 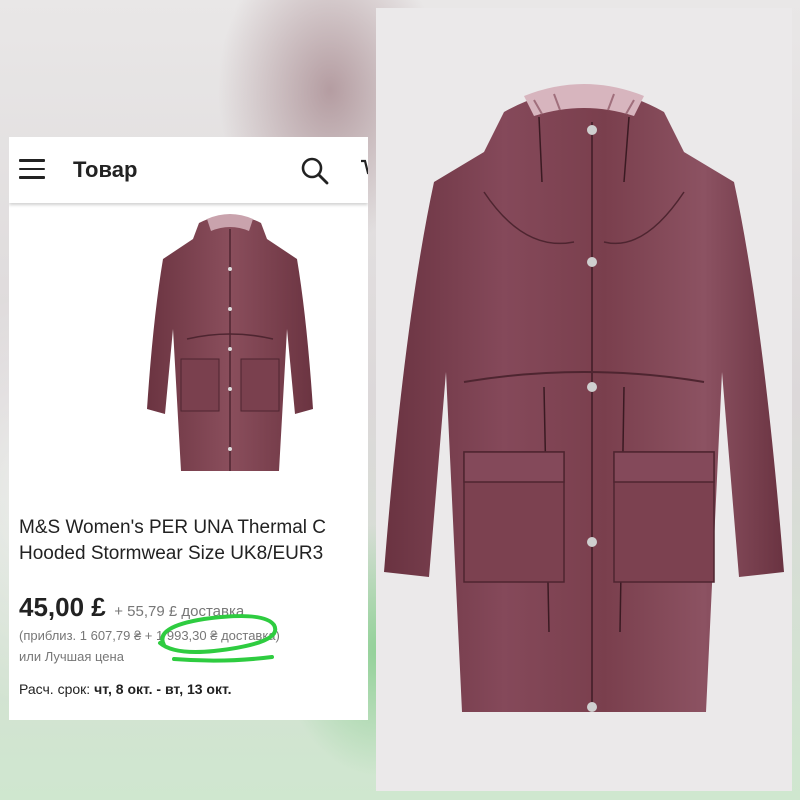 I want to click on product-image, so click(x=230, y=344).